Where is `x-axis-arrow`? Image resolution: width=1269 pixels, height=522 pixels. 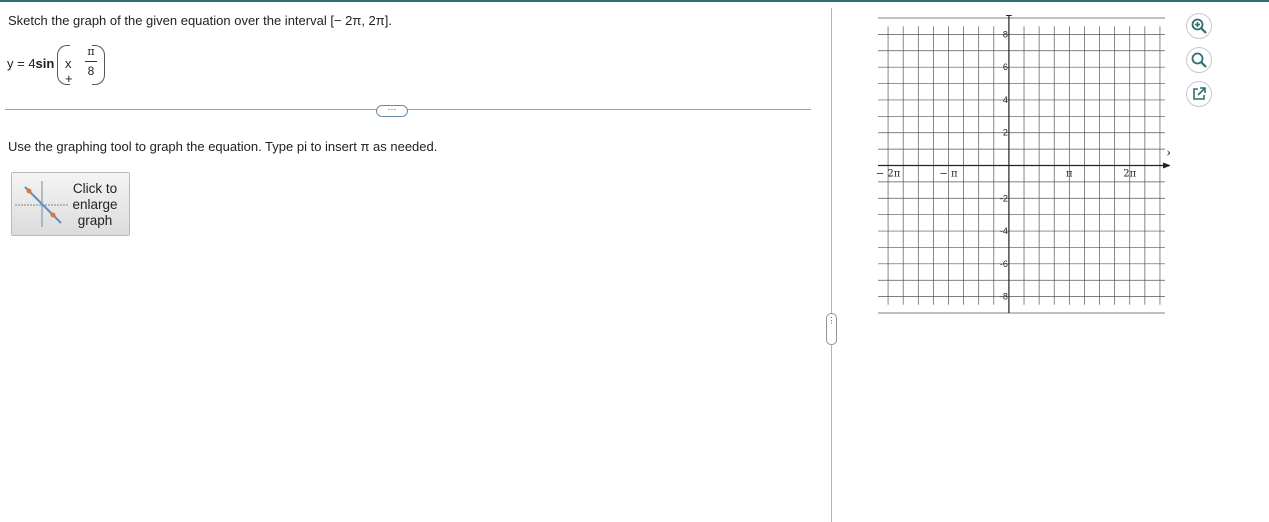 x-axis-arrow is located at coordinates (1166, 165).